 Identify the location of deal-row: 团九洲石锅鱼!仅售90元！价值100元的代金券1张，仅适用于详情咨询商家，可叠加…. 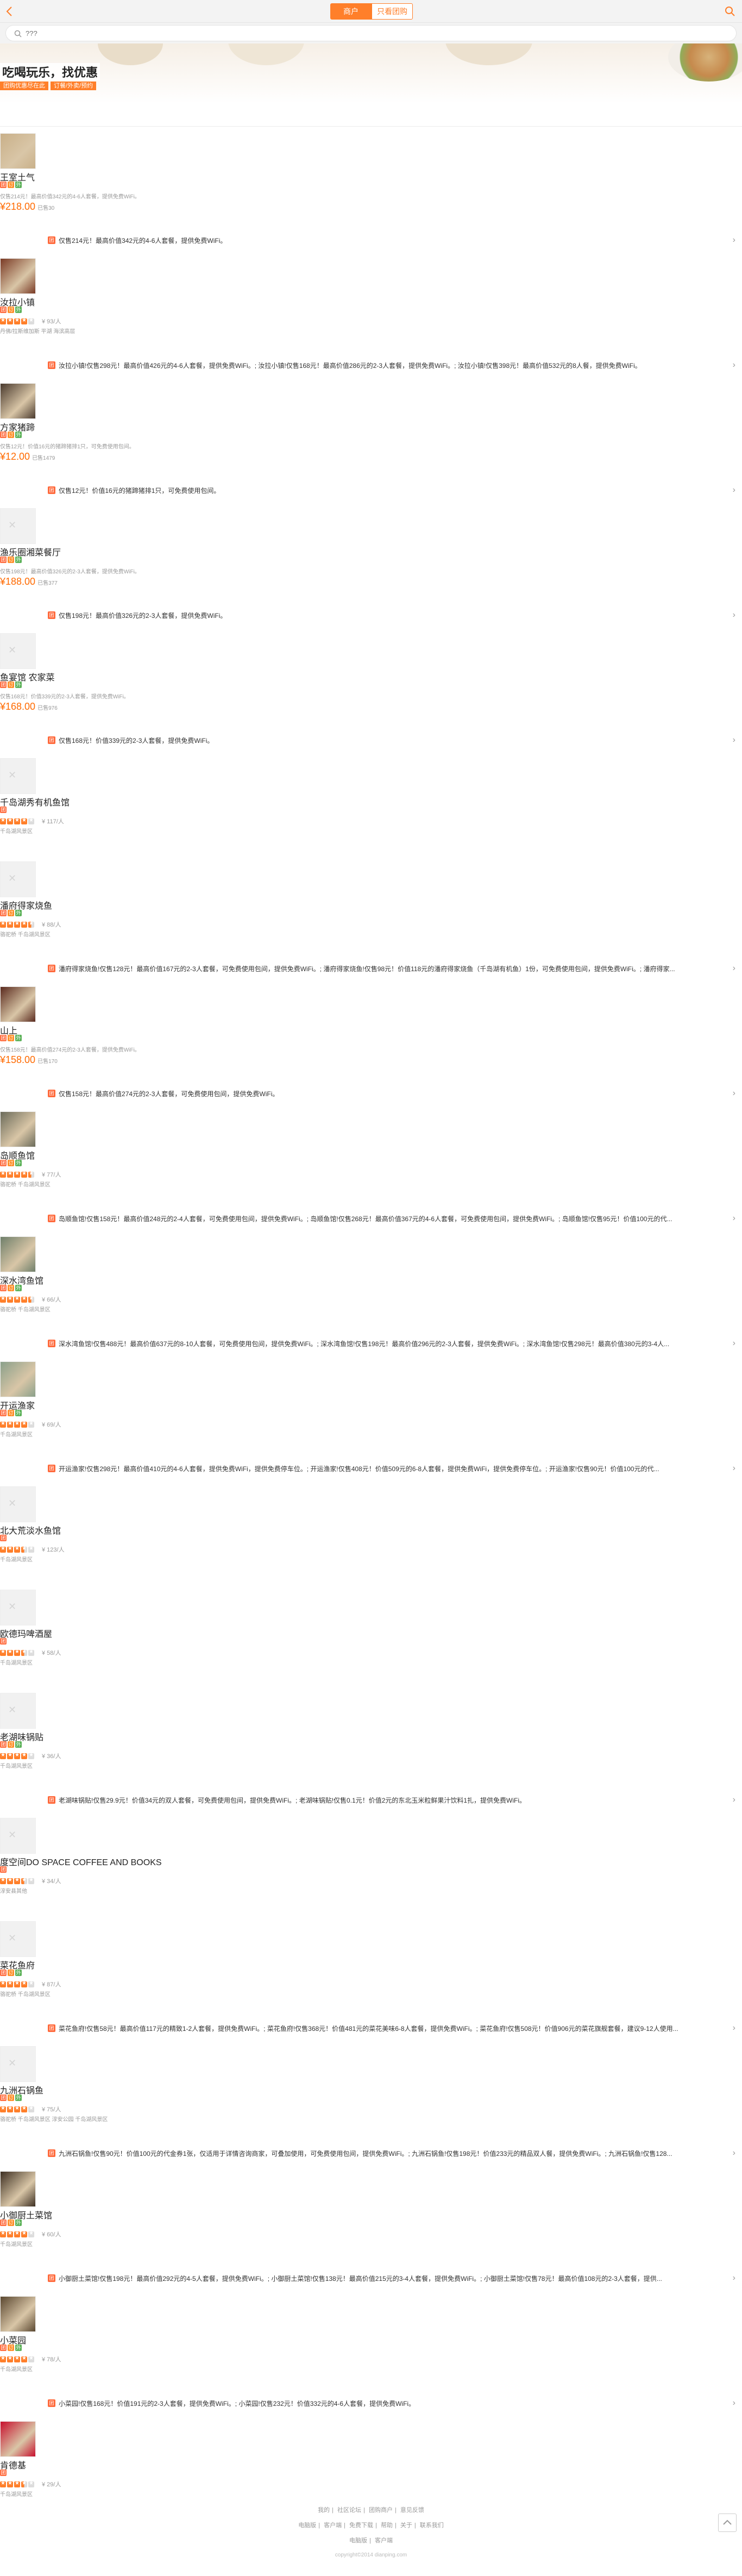
(371, 2153).